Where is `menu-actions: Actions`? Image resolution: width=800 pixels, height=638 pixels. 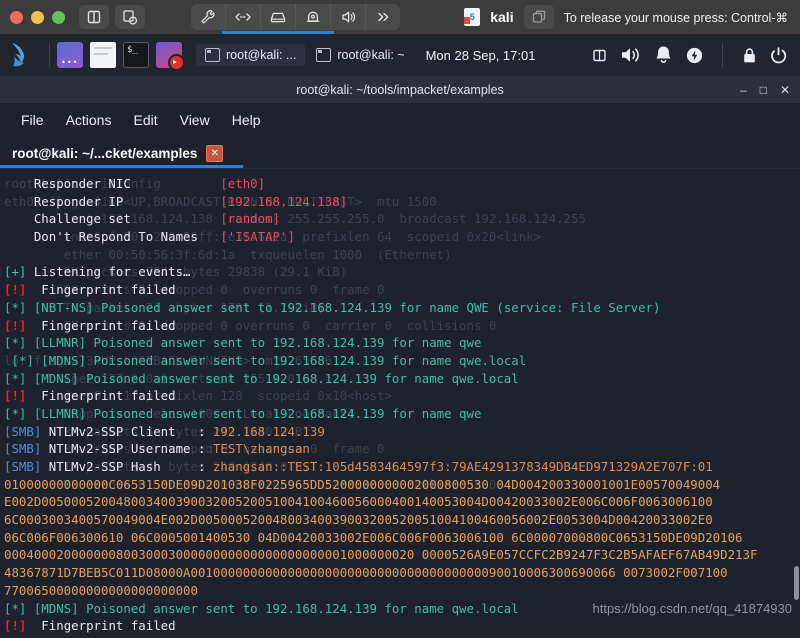 menu-actions: Actions is located at coordinates (89, 120).